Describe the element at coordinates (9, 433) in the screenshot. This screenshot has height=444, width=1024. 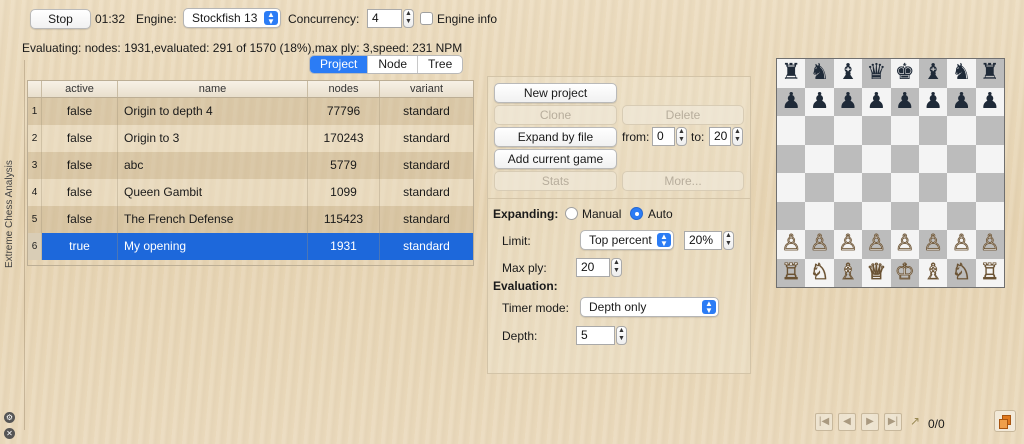
I see `sidebar-close-icon: ✕` at that location.